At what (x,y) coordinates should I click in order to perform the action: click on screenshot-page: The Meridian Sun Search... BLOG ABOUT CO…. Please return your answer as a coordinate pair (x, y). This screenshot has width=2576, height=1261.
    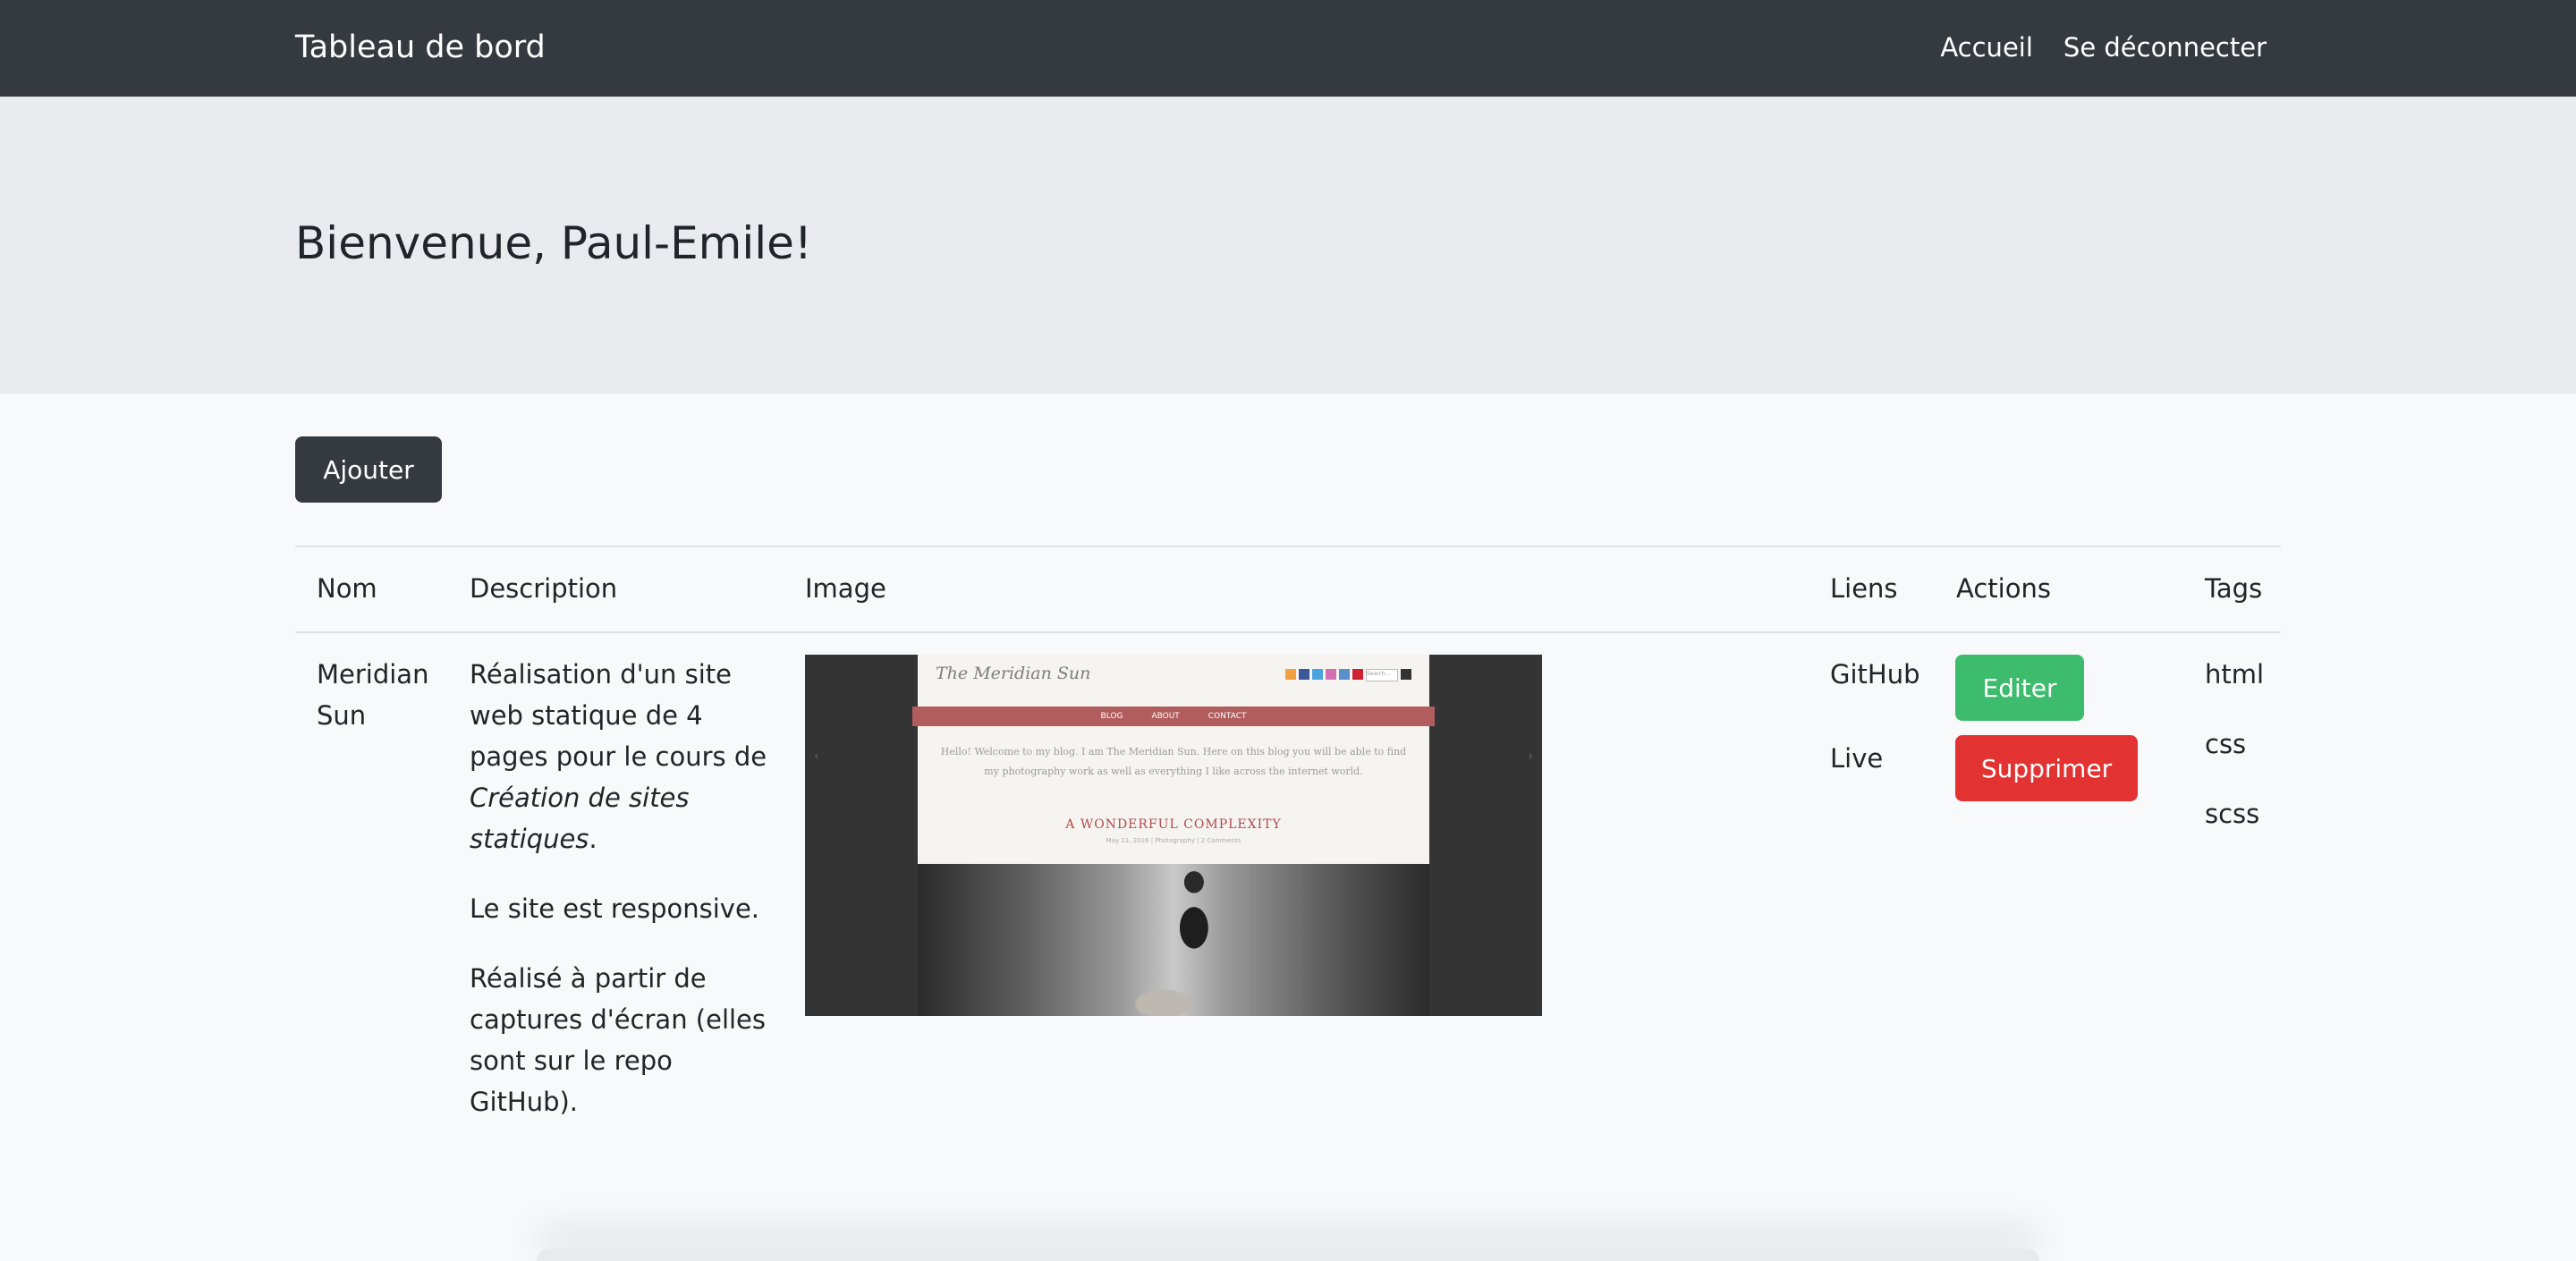
    Looking at the image, I should click on (1173, 835).